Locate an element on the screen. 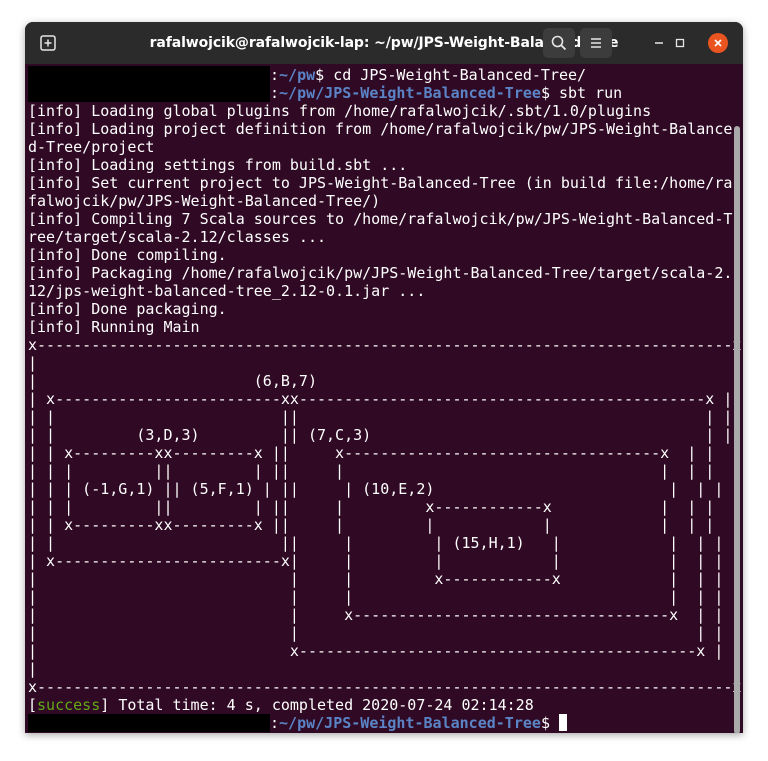 This screenshot has width=768, height=761. search-icon is located at coordinates (559, 43).